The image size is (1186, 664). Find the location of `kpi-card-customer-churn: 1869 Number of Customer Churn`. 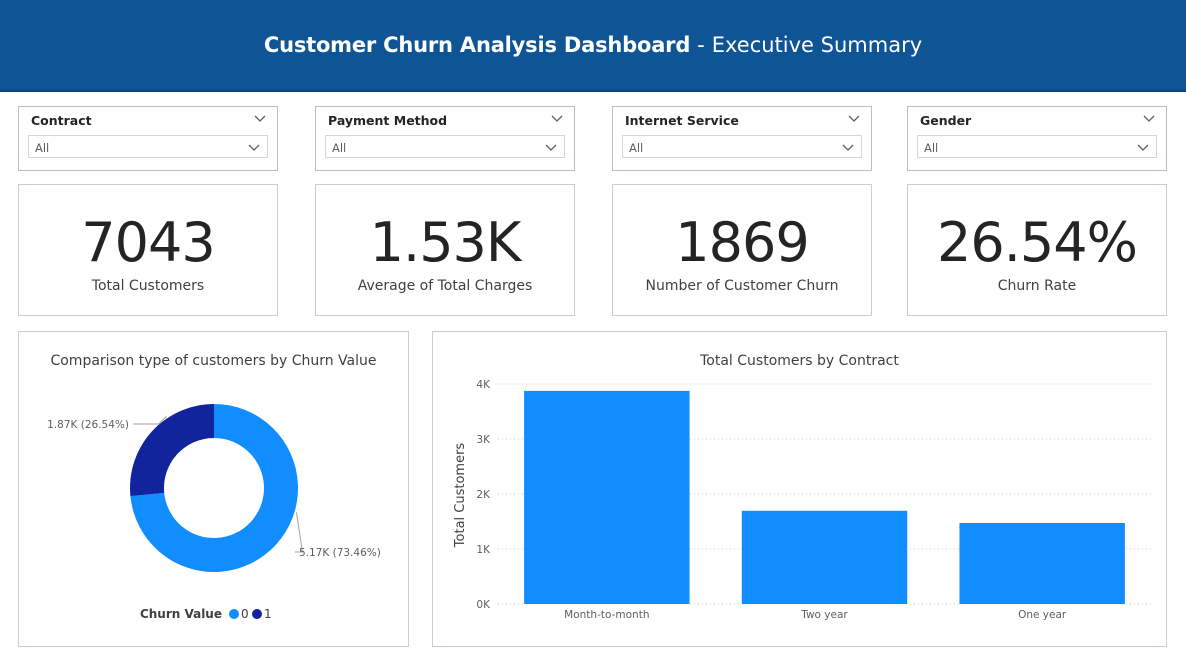

kpi-card-customer-churn: 1869 Number of Customer Churn is located at coordinates (742, 250).